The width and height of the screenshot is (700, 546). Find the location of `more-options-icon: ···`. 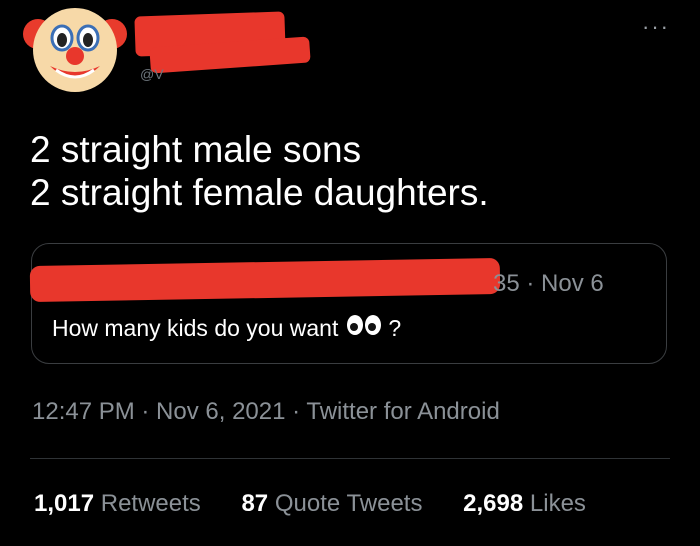

more-options-icon: ··· is located at coordinates (656, 27).